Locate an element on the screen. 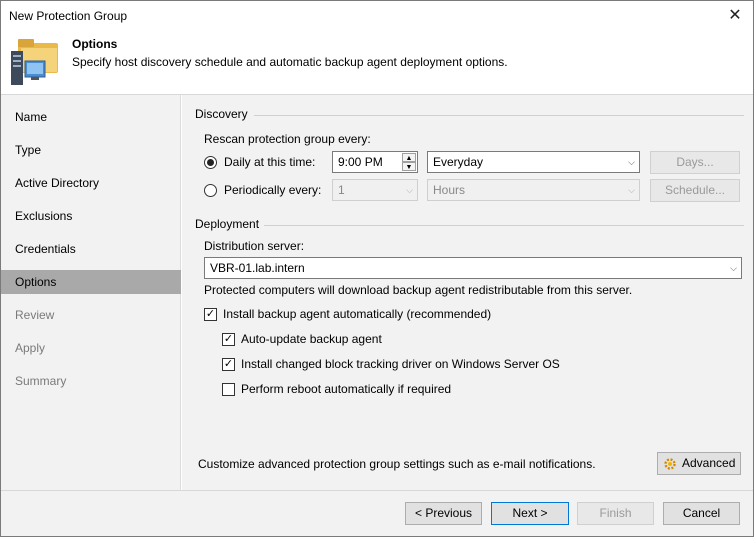 The image size is (754, 537). periodic-label: Periodically every: is located at coordinates (273, 190).